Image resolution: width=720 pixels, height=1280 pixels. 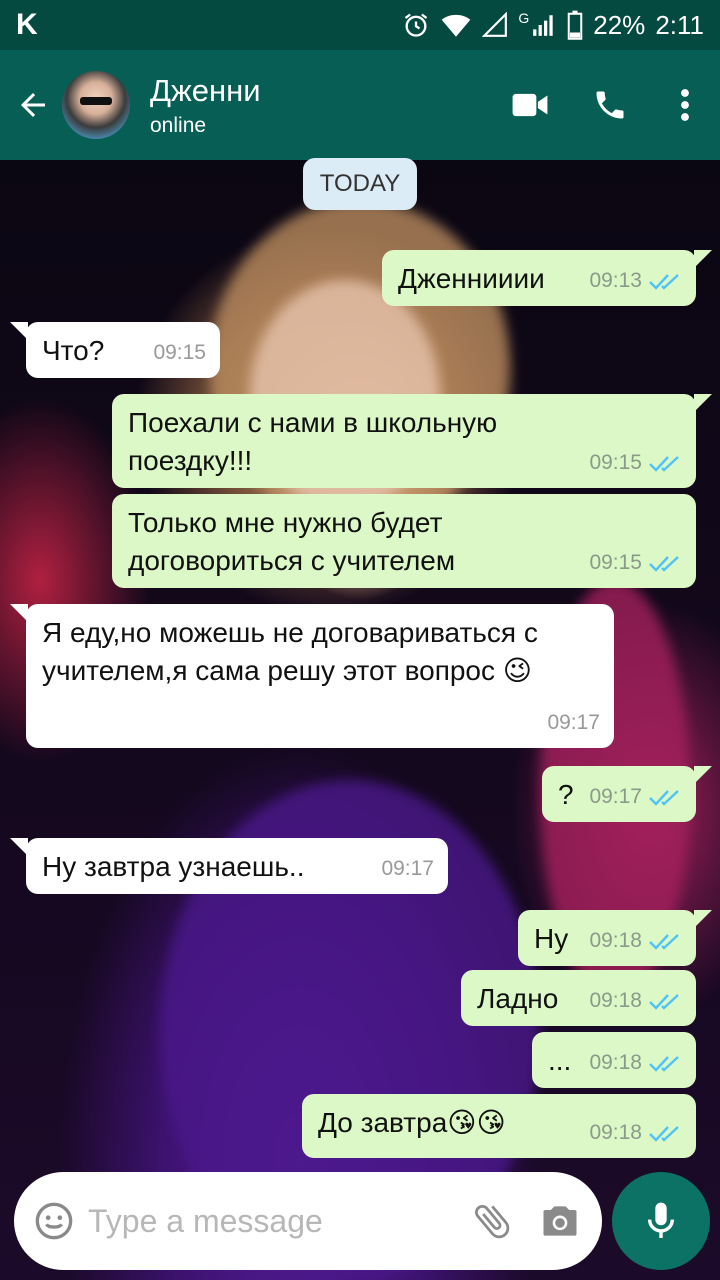 I want to click on voice-call-button, so click(x=610, y=105).